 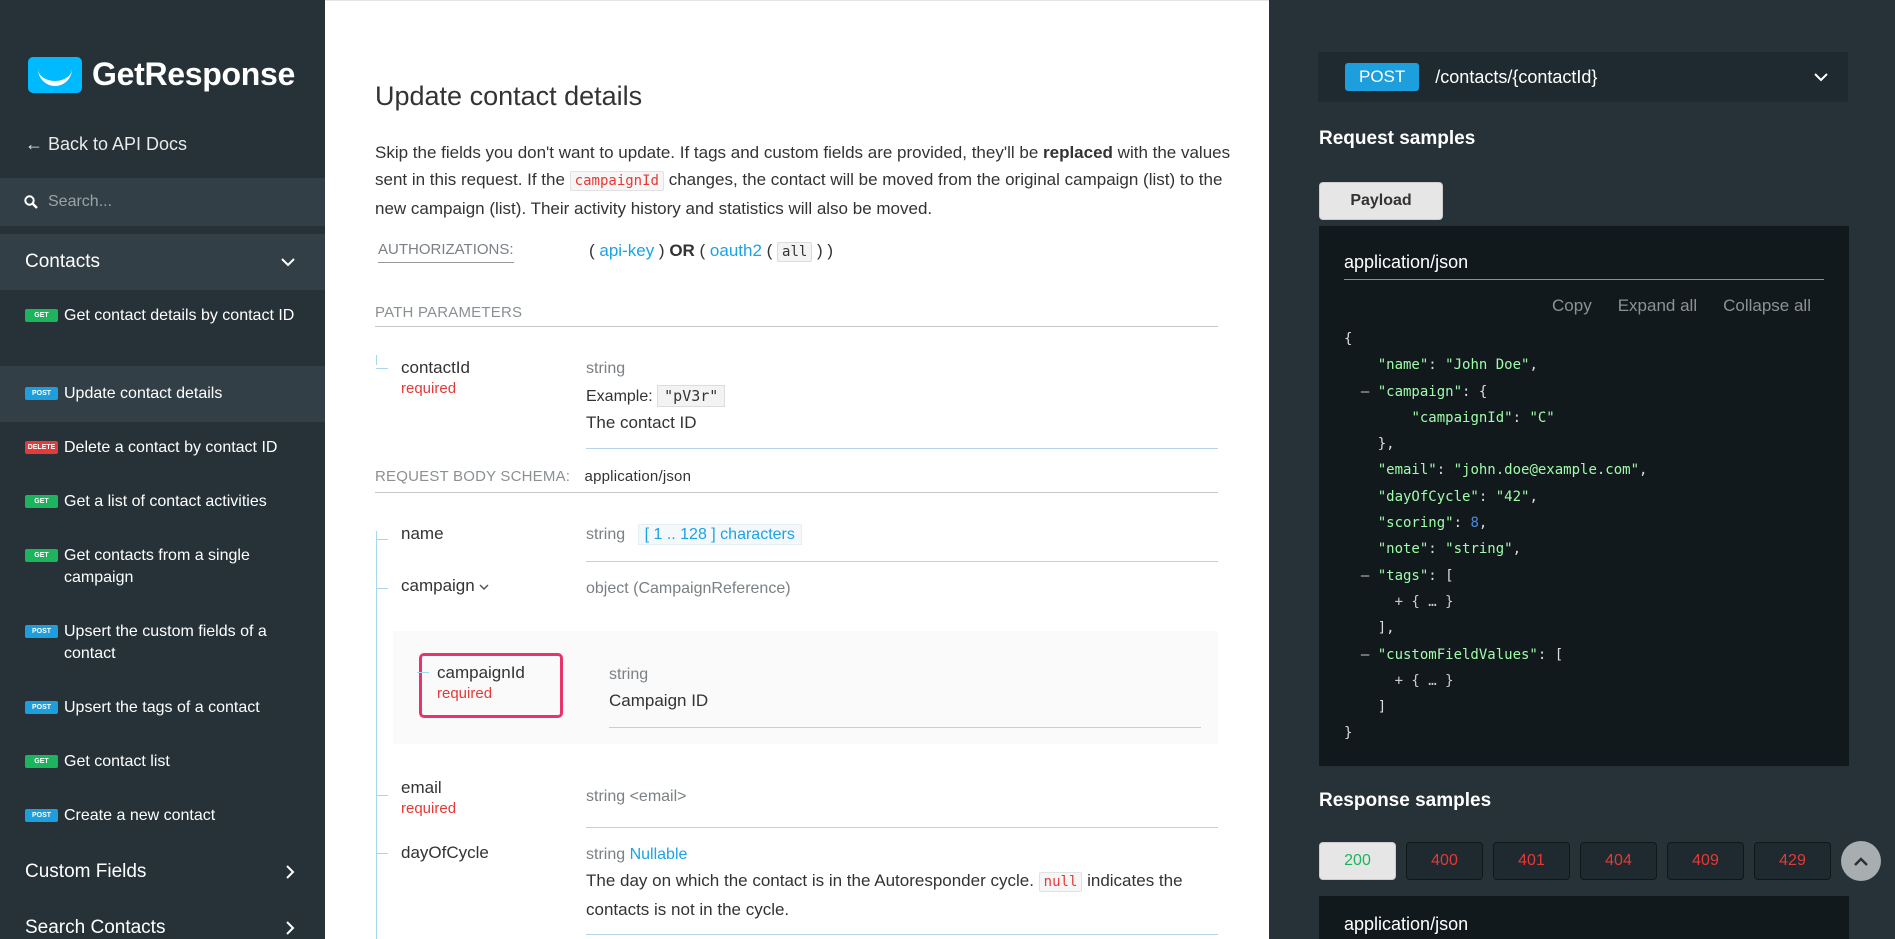 I want to click on copy-button: Copy, so click(x=1572, y=306).